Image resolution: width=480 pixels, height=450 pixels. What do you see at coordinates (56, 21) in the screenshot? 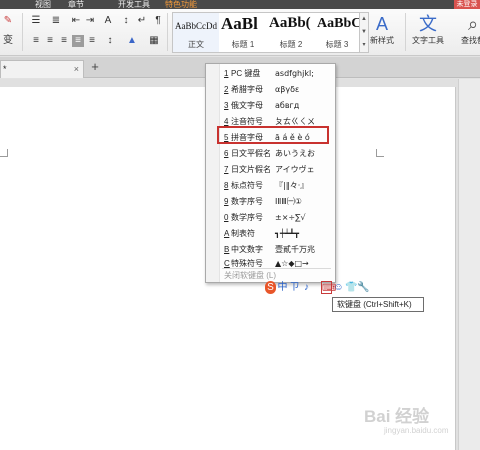
I see `numbered-list-icon: ≣` at bounding box center [56, 21].